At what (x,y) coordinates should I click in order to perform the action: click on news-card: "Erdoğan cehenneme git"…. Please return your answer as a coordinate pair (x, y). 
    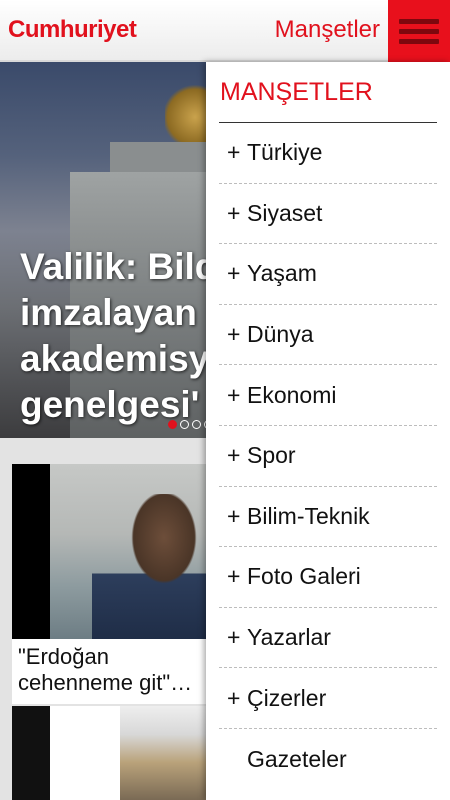
    Looking at the image, I should click on (112, 584).